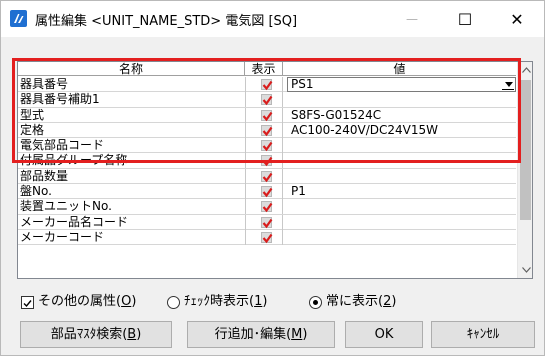  I want to click on table-row: 付属品グループ名称, so click(267, 161).